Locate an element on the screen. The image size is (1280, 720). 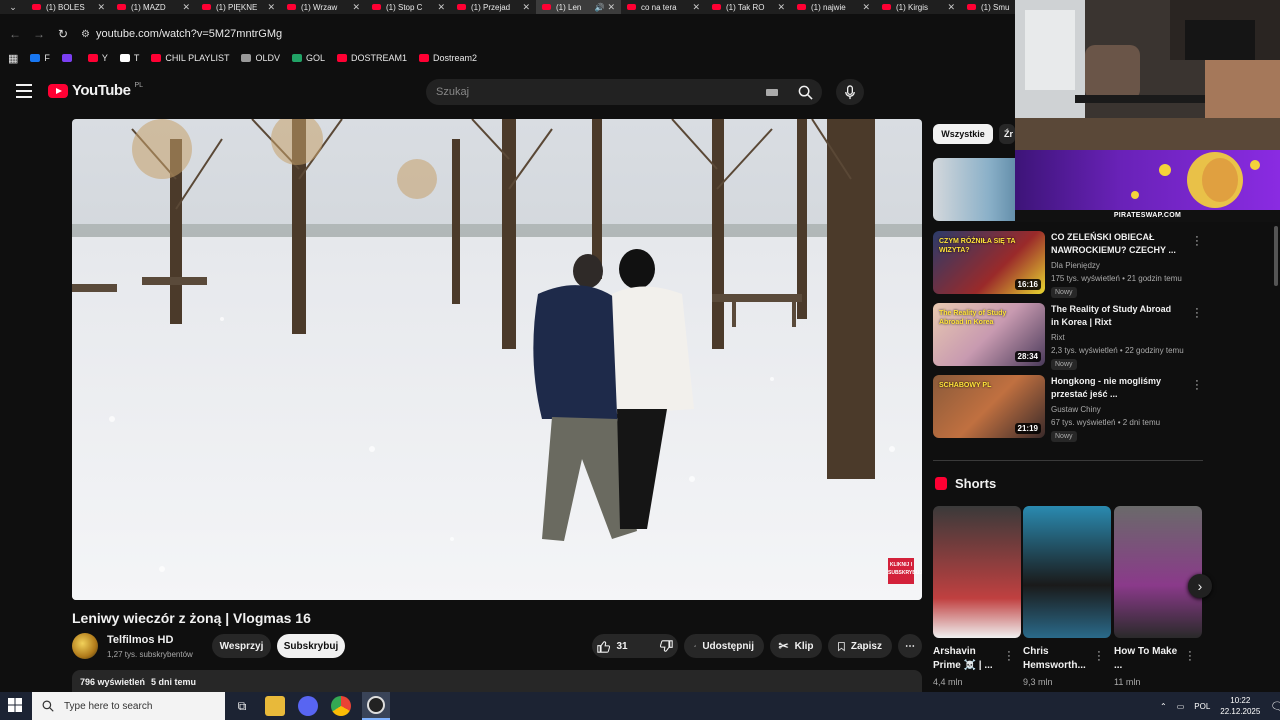
ad-artwork is located at coordinates (1195, 180).